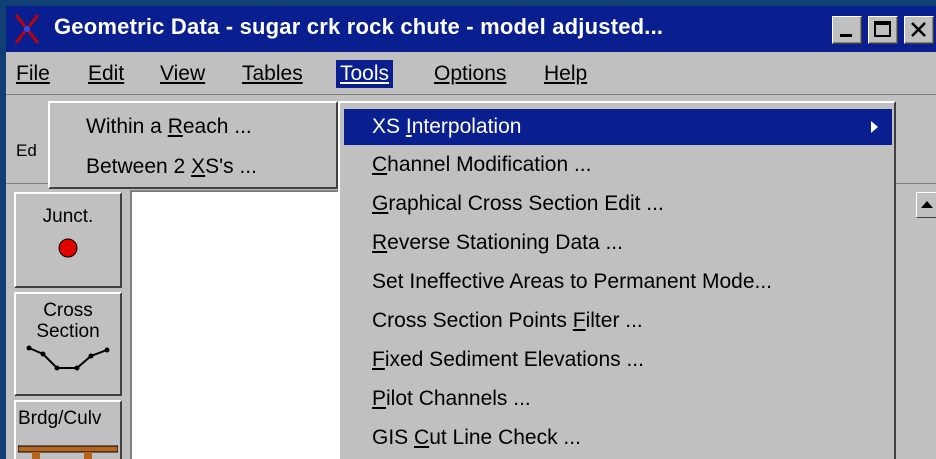 The height and width of the screenshot is (459, 936). I want to click on junction-red-dot-icon, so click(68, 248).